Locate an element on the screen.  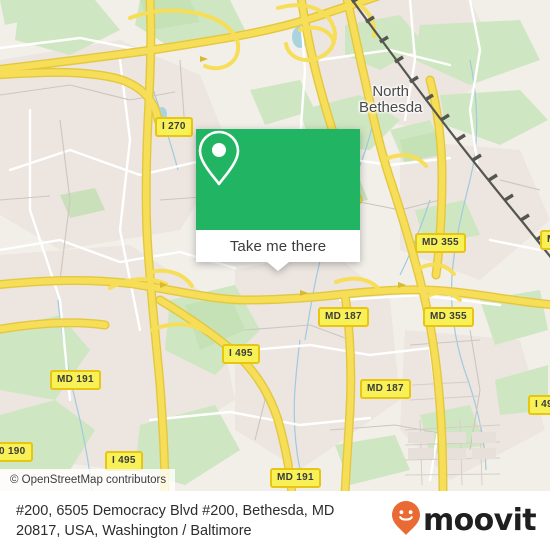
road-shield-md-right-clipped: M is located at coordinates (545, 240).